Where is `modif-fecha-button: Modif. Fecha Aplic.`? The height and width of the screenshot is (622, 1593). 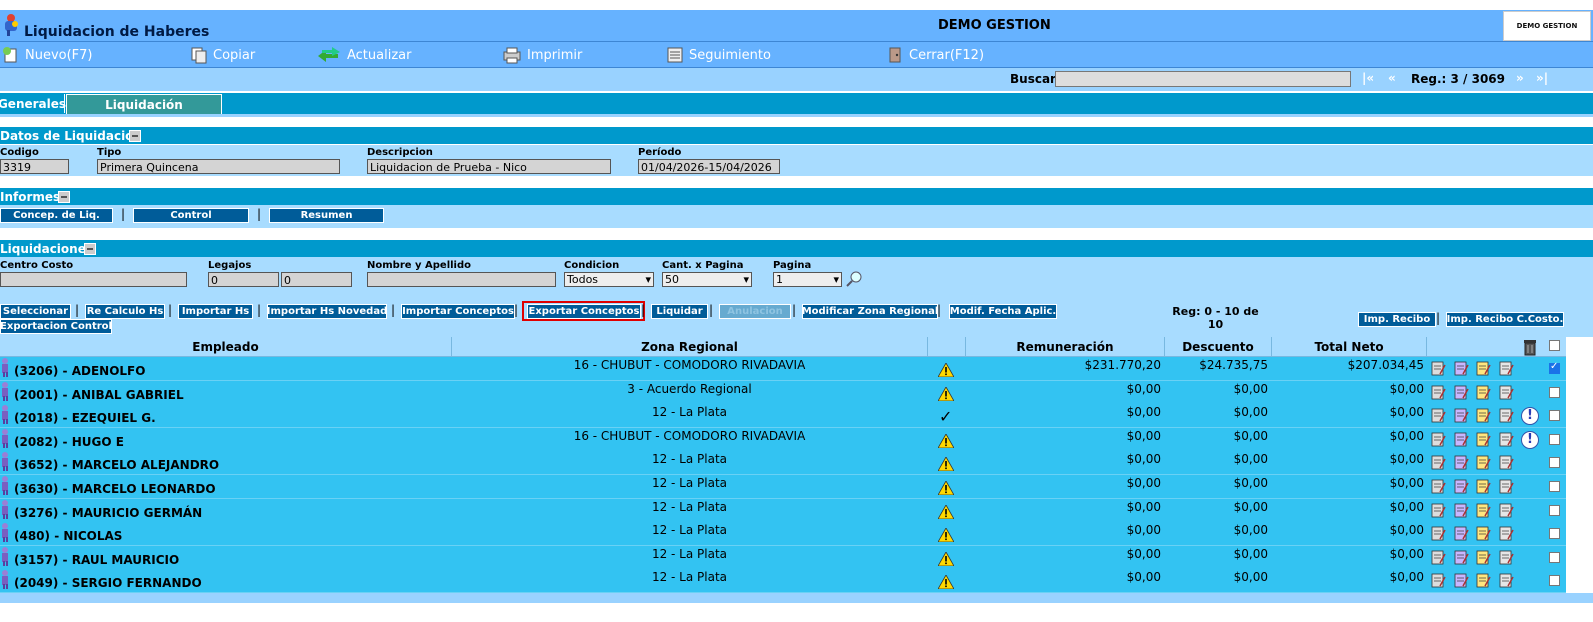 modif-fecha-button: Modif. Fecha Aplic. is located at coordinates (1003, 311).